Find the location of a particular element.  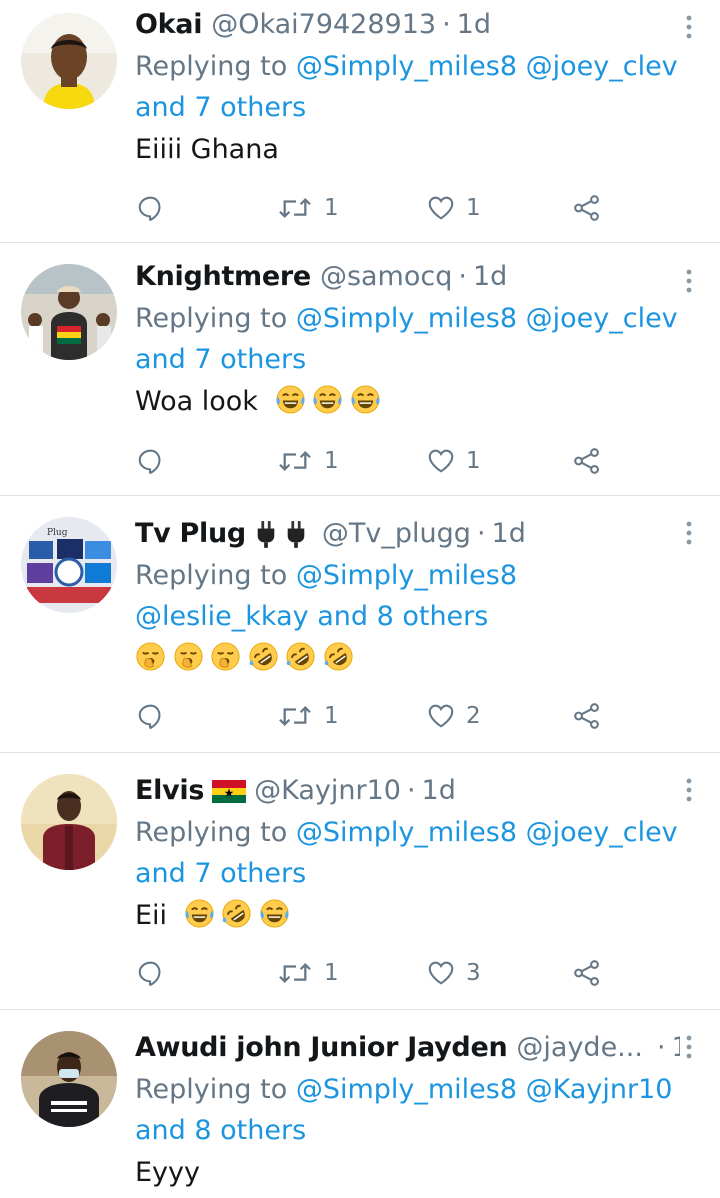

user-handle: @Tv_plugg is located at coordinates (396, 534).